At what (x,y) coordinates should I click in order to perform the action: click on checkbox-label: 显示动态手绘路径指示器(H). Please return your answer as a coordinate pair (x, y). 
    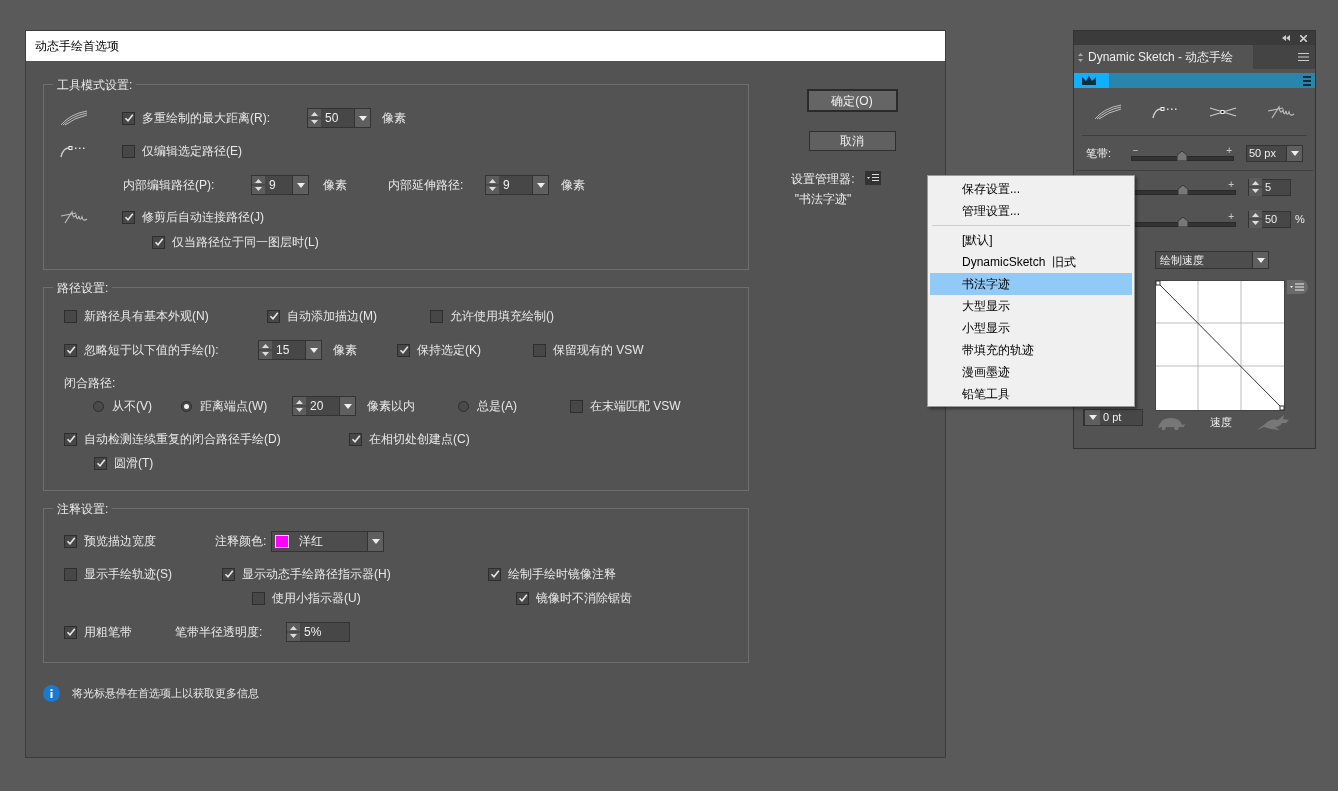
    Looking at the image, I should click on (316, 574).